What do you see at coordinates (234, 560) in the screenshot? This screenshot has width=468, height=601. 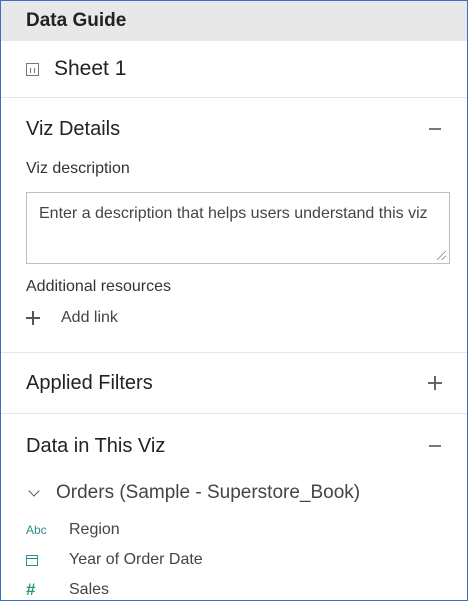 I see `field-row-year-of-order-date: Year of Order Date` at bounding box center [234, 560].